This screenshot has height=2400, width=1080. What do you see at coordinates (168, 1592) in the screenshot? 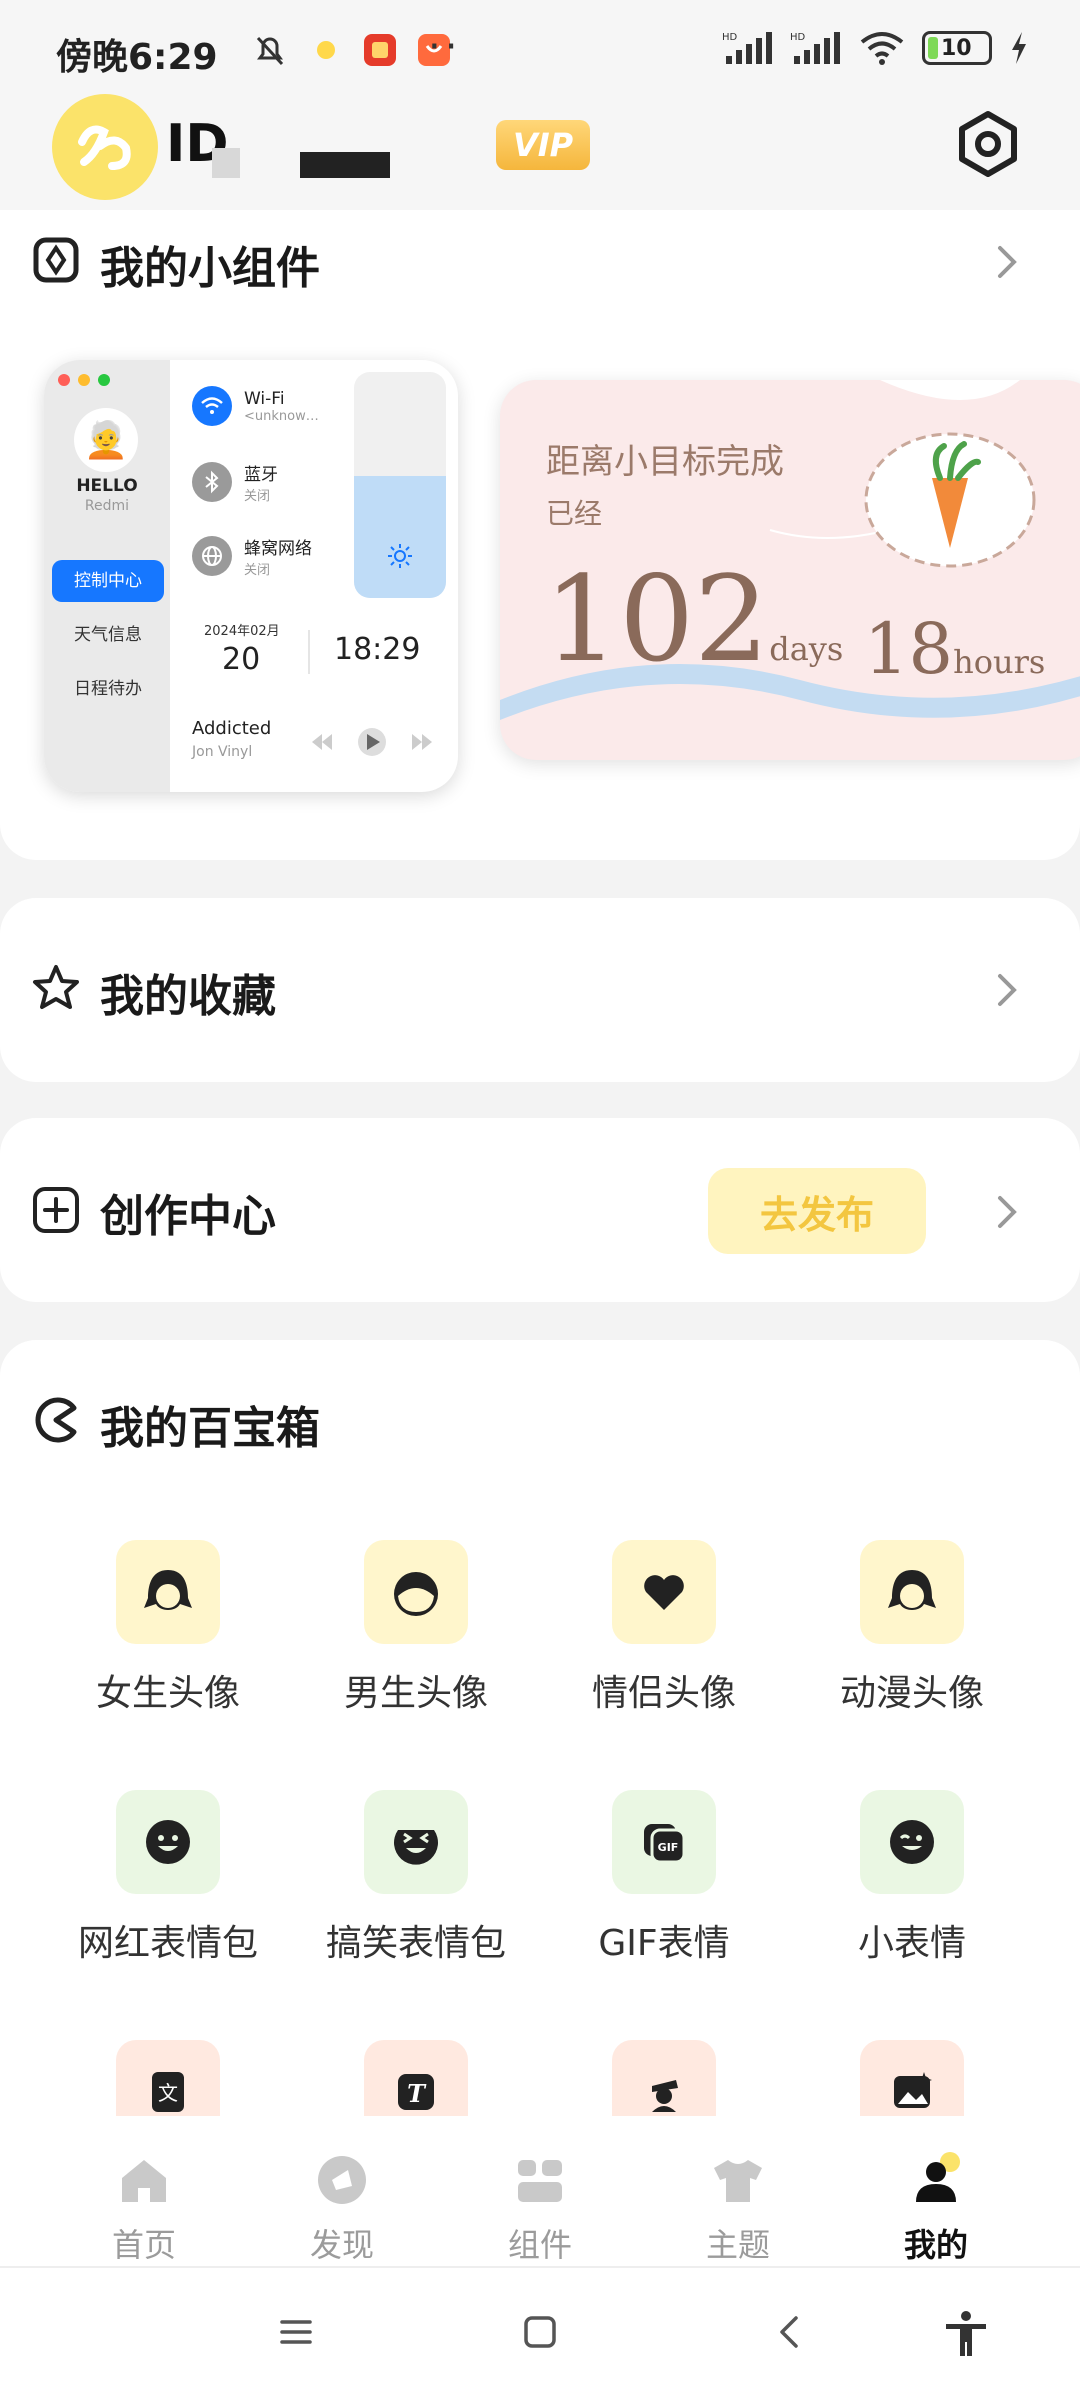
I see `girl-face-icon` at bounding box center [168, 1592].